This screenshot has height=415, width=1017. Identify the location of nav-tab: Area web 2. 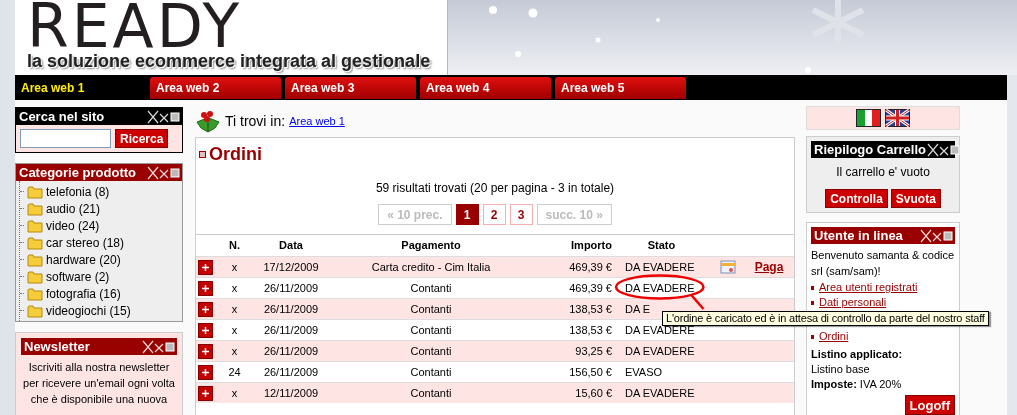
(215, 88).